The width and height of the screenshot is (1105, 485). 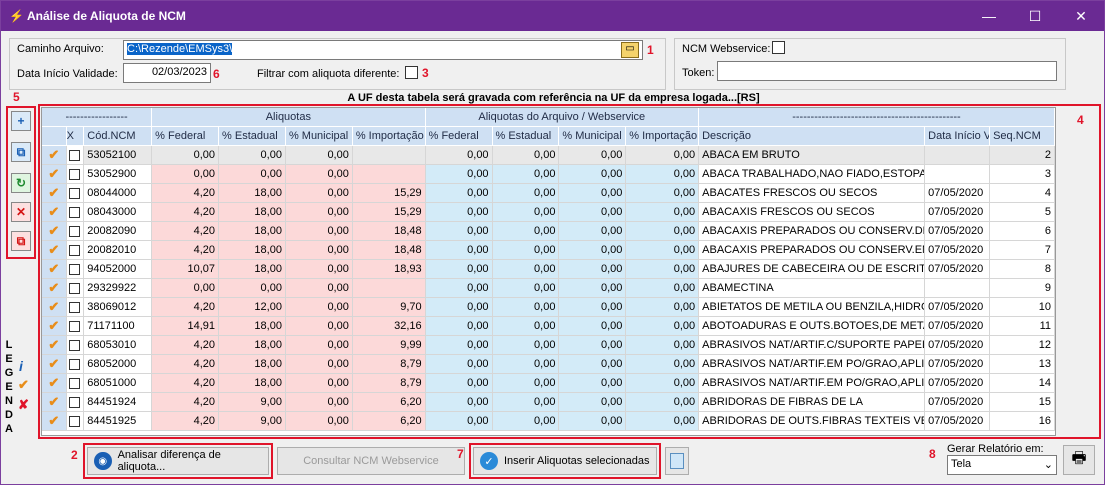 I want to click on minimize-button: —, so click(x=989, y=16).